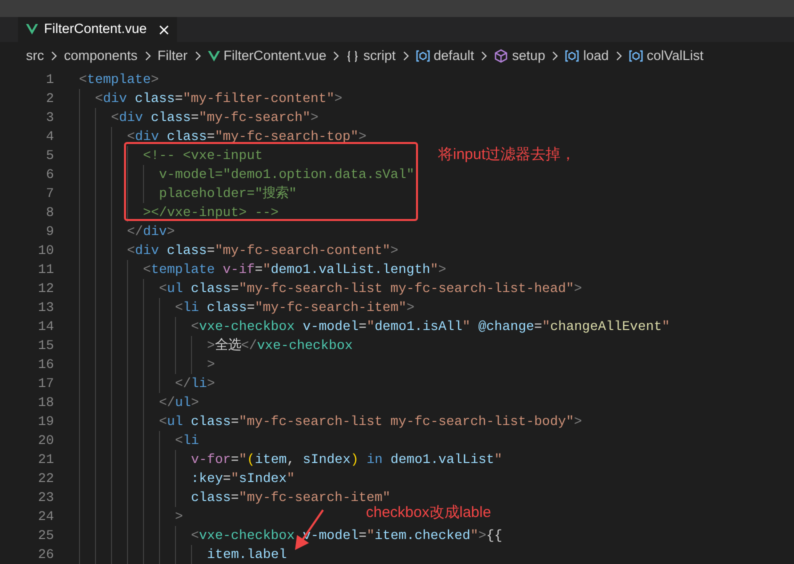 This screenshot has height=564, width=794. Describe the element at coordinates (49, 213) in the screenshot. I see `line-number: 8` at that location.